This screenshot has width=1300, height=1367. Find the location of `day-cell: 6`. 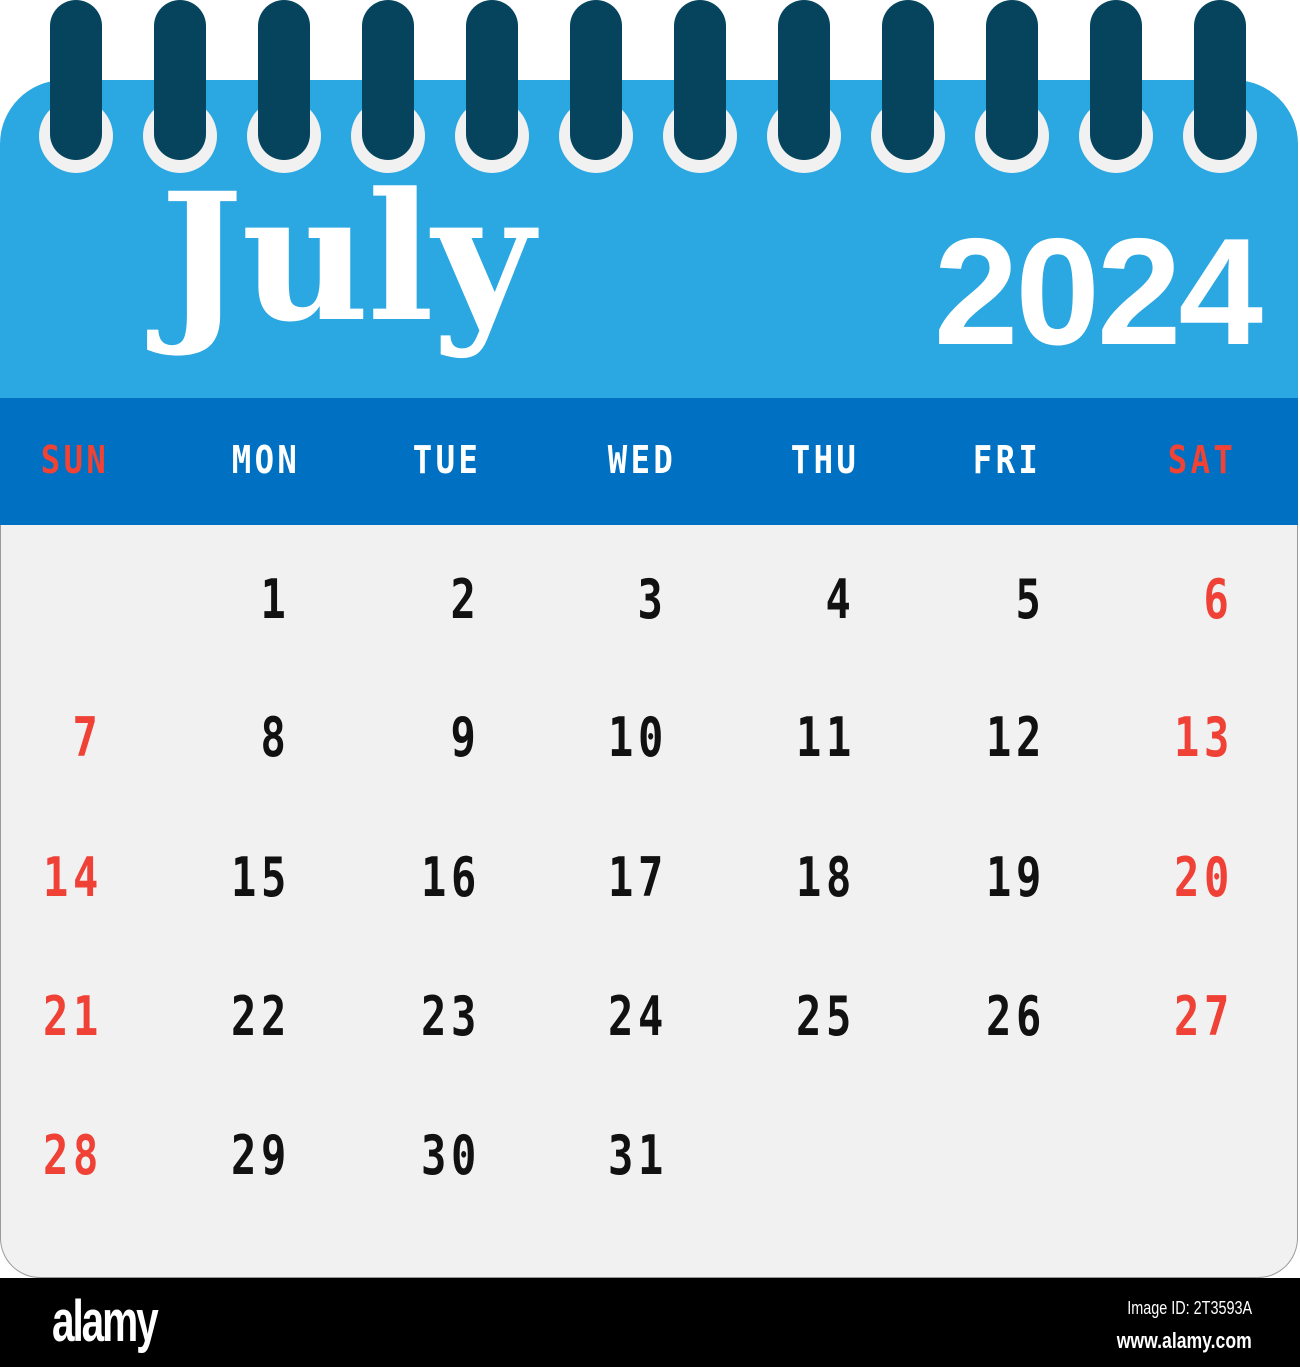

day-cell: 6 is located at coordinates (1219, 600).